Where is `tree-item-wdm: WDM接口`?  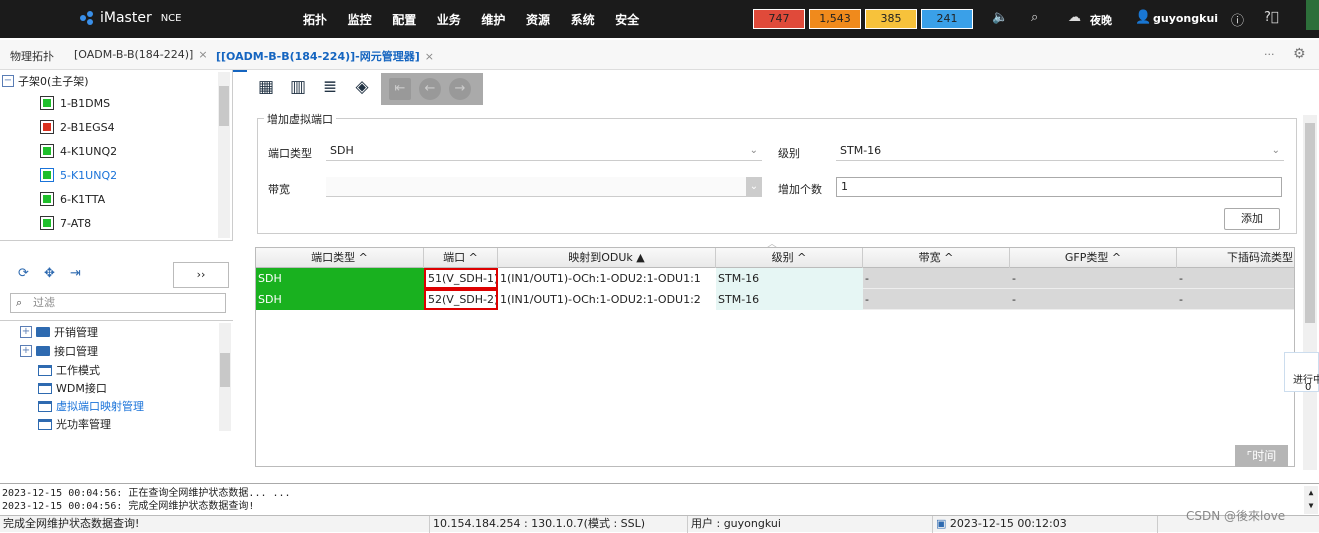
tree-item-wdm: WDM接口 is located at coordinates (72, 388).